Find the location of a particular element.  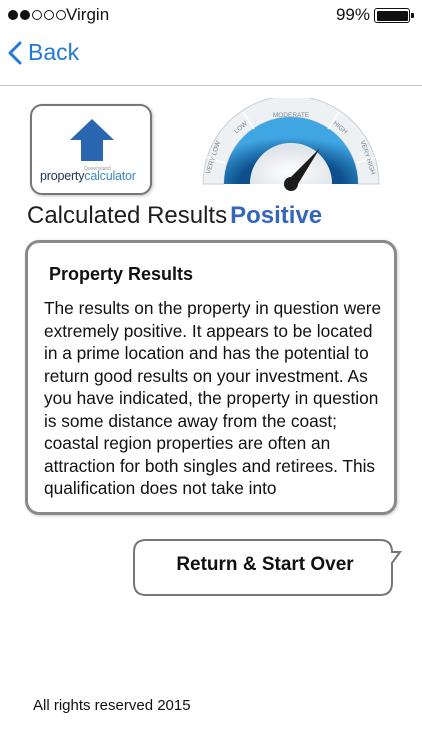

gauge-label-moderate: MODERATE is located at coordinates (291, 115).